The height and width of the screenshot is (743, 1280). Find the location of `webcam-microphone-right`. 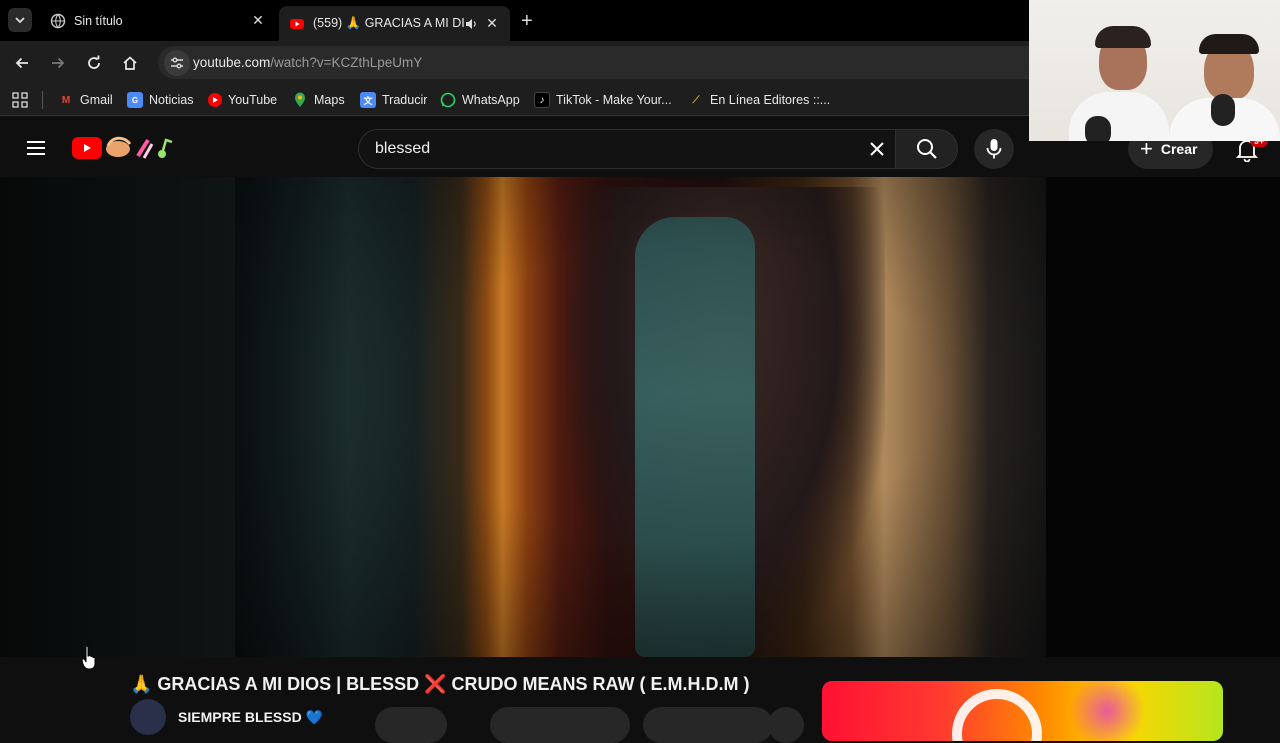

webcam-microphone-right is located at coordinates (1223, 110).